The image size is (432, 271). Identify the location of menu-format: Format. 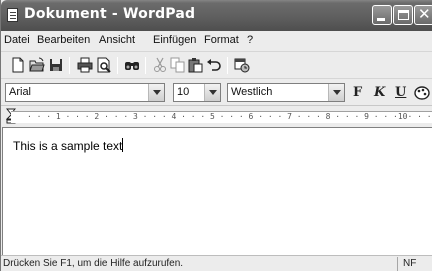
(221, 40).